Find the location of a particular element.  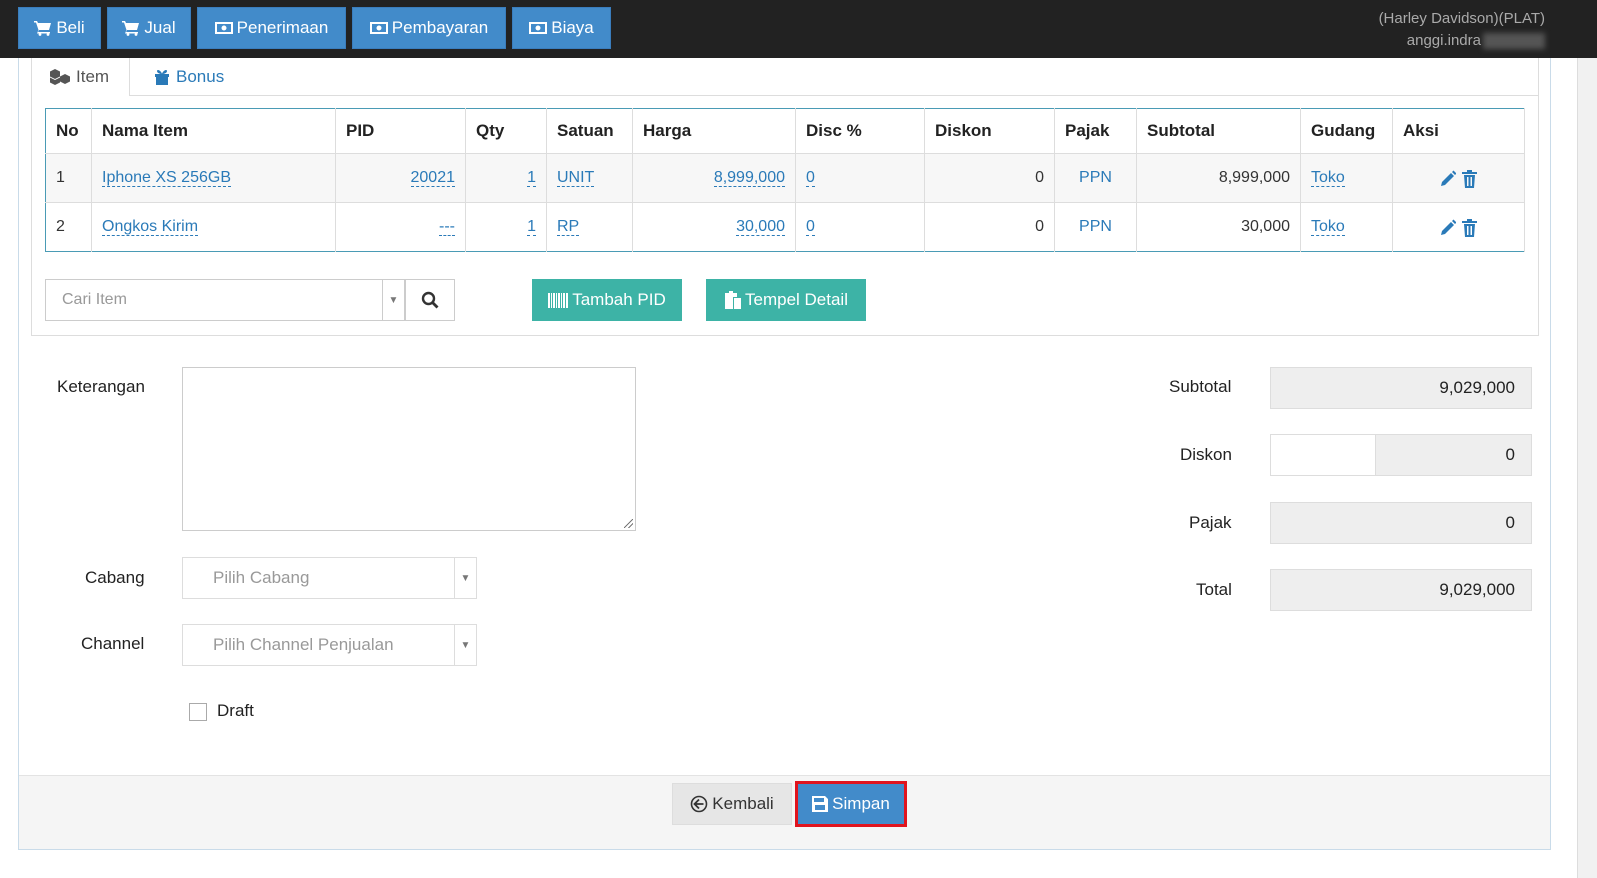

simpan-label: Simpan is located at coordinates (861, 803).